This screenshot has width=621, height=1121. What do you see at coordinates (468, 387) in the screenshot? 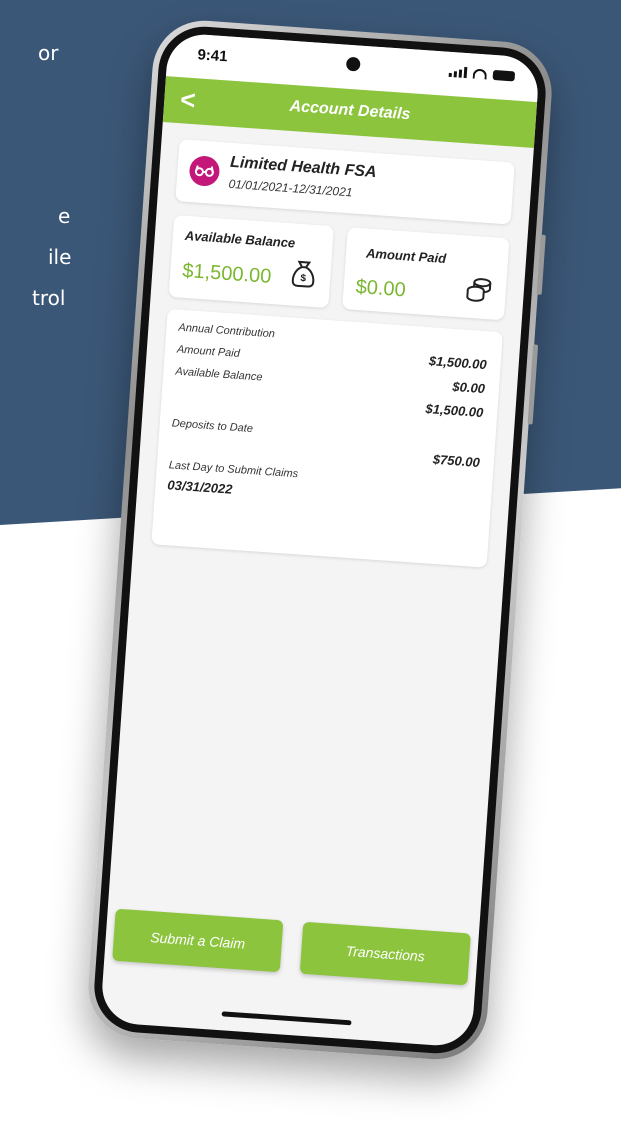
I see `amount-paid-row-value: $0.00` at bounding box center [468, 387].